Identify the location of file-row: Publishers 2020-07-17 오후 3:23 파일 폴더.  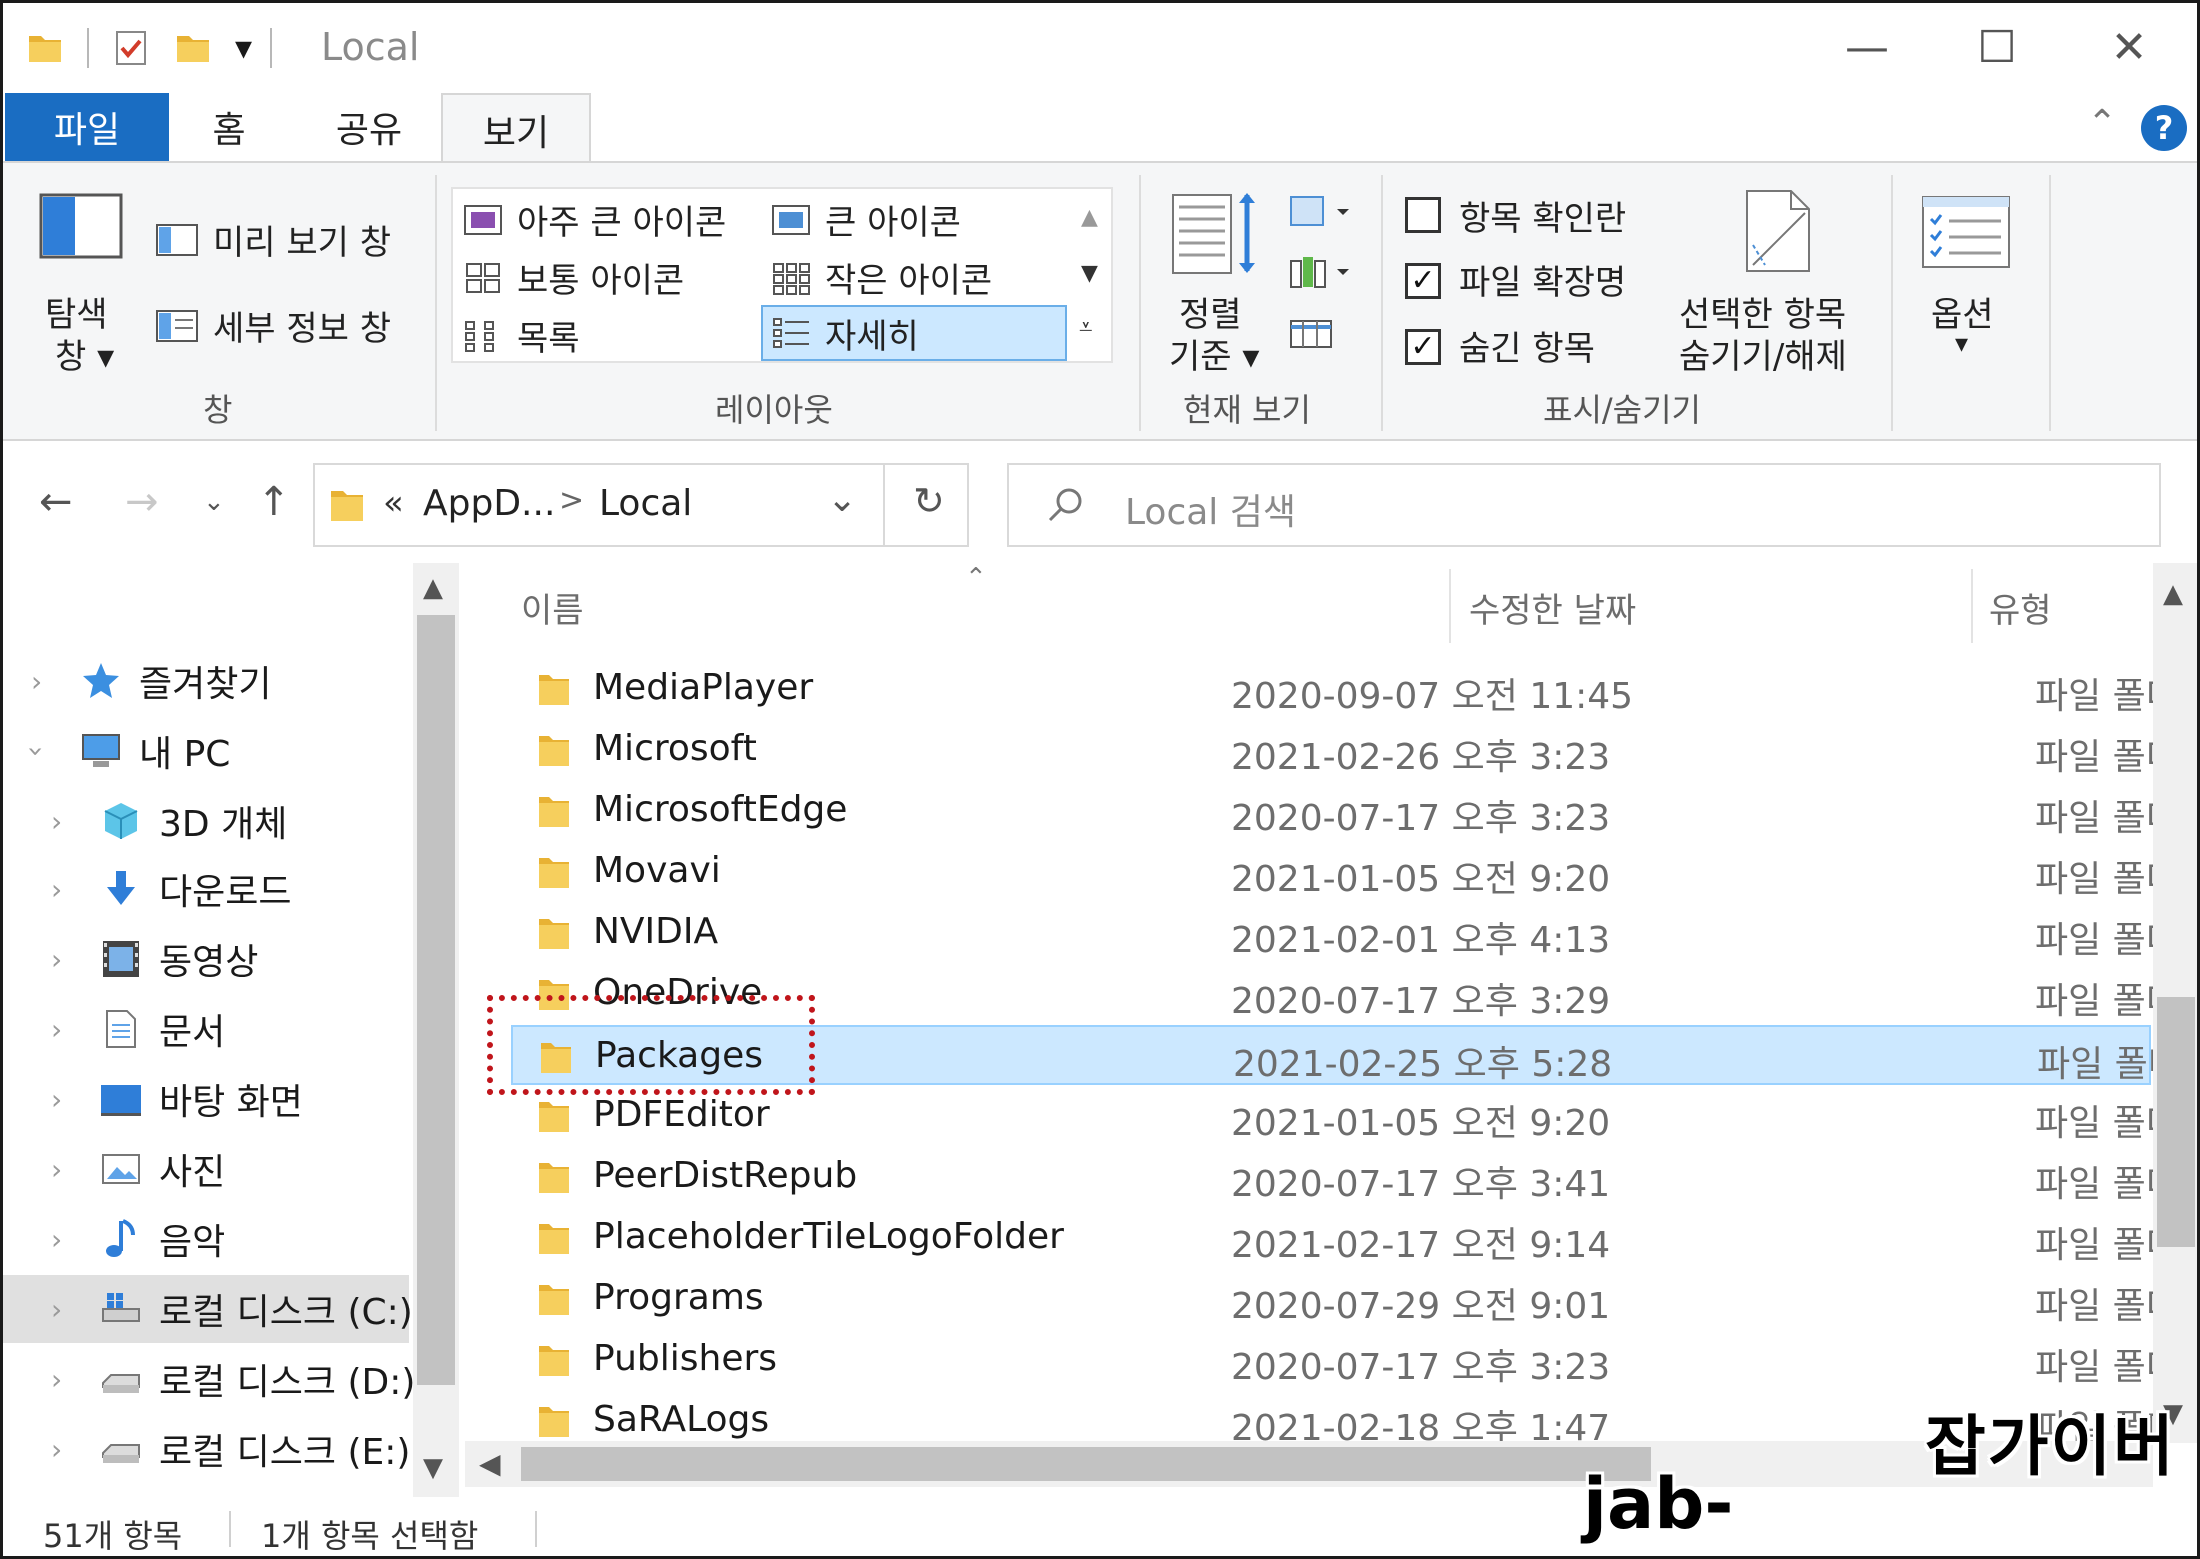
(1332, 1360).